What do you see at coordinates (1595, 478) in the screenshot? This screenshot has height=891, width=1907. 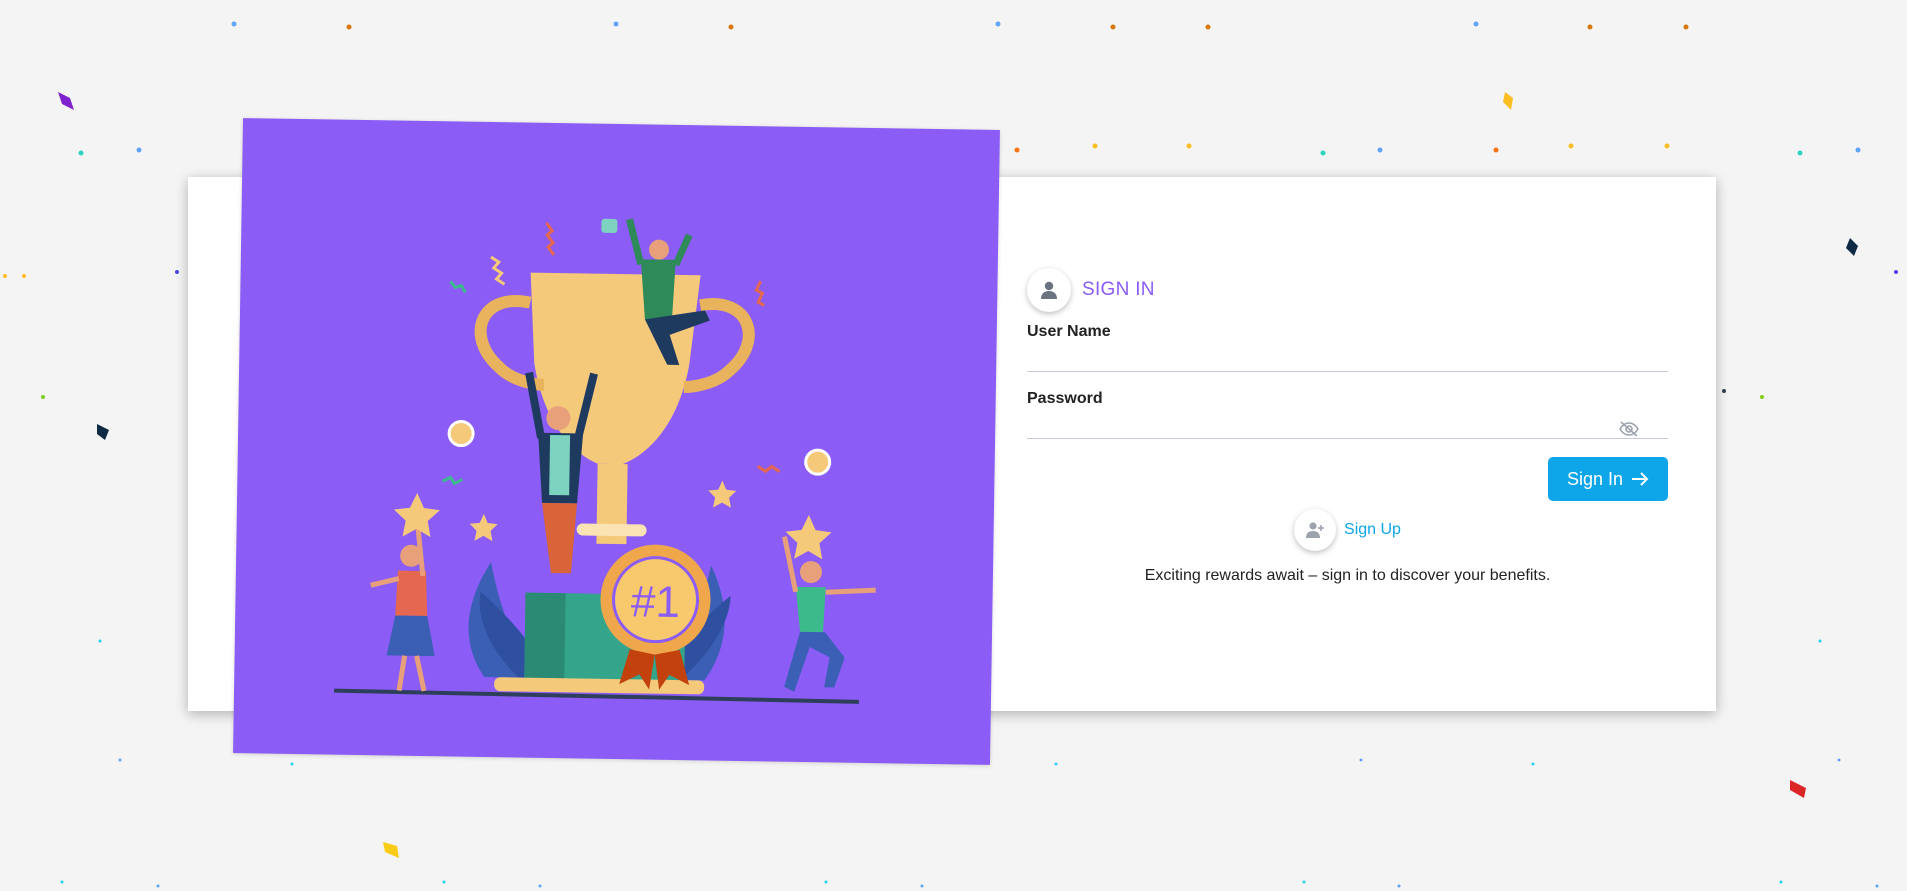 I see `signin-button-label: Sign In` at bounding box center [1595, 478].